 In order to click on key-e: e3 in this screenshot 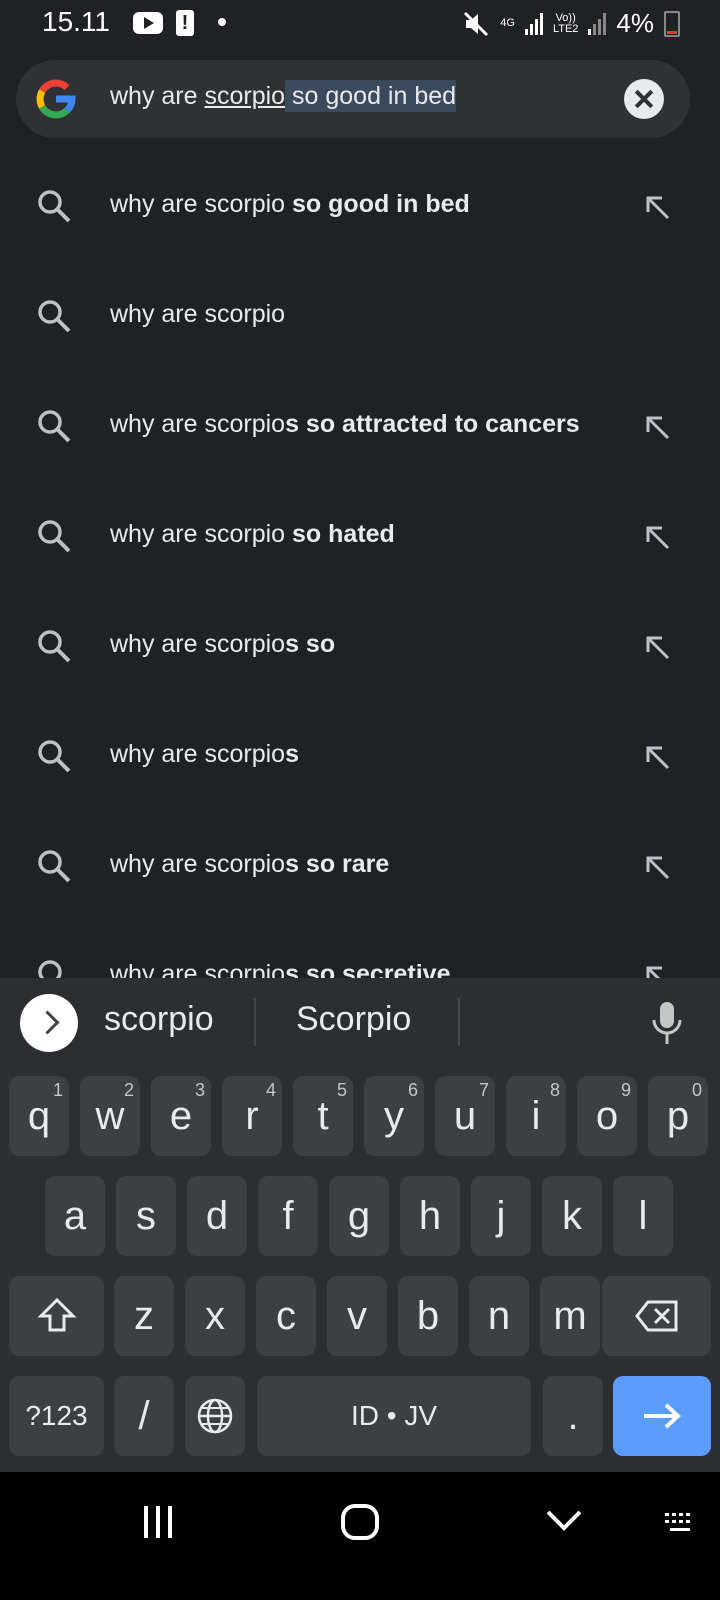, I will do `click(181, 1116)`.